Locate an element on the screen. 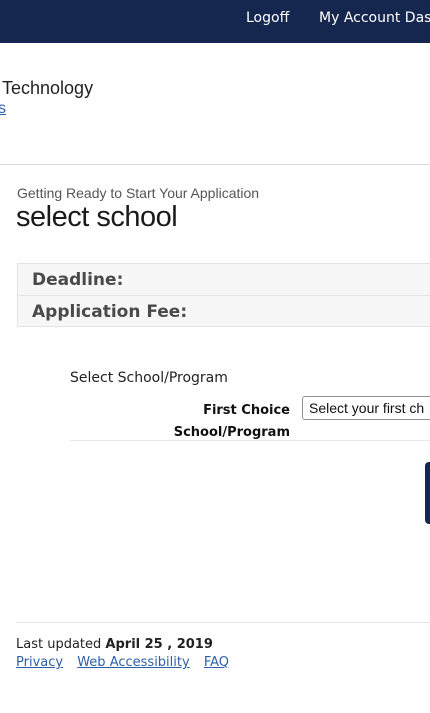 This screenshot has height=713, width=430. application-fee-label: Application Fee: is located at coordinates (110, 312).